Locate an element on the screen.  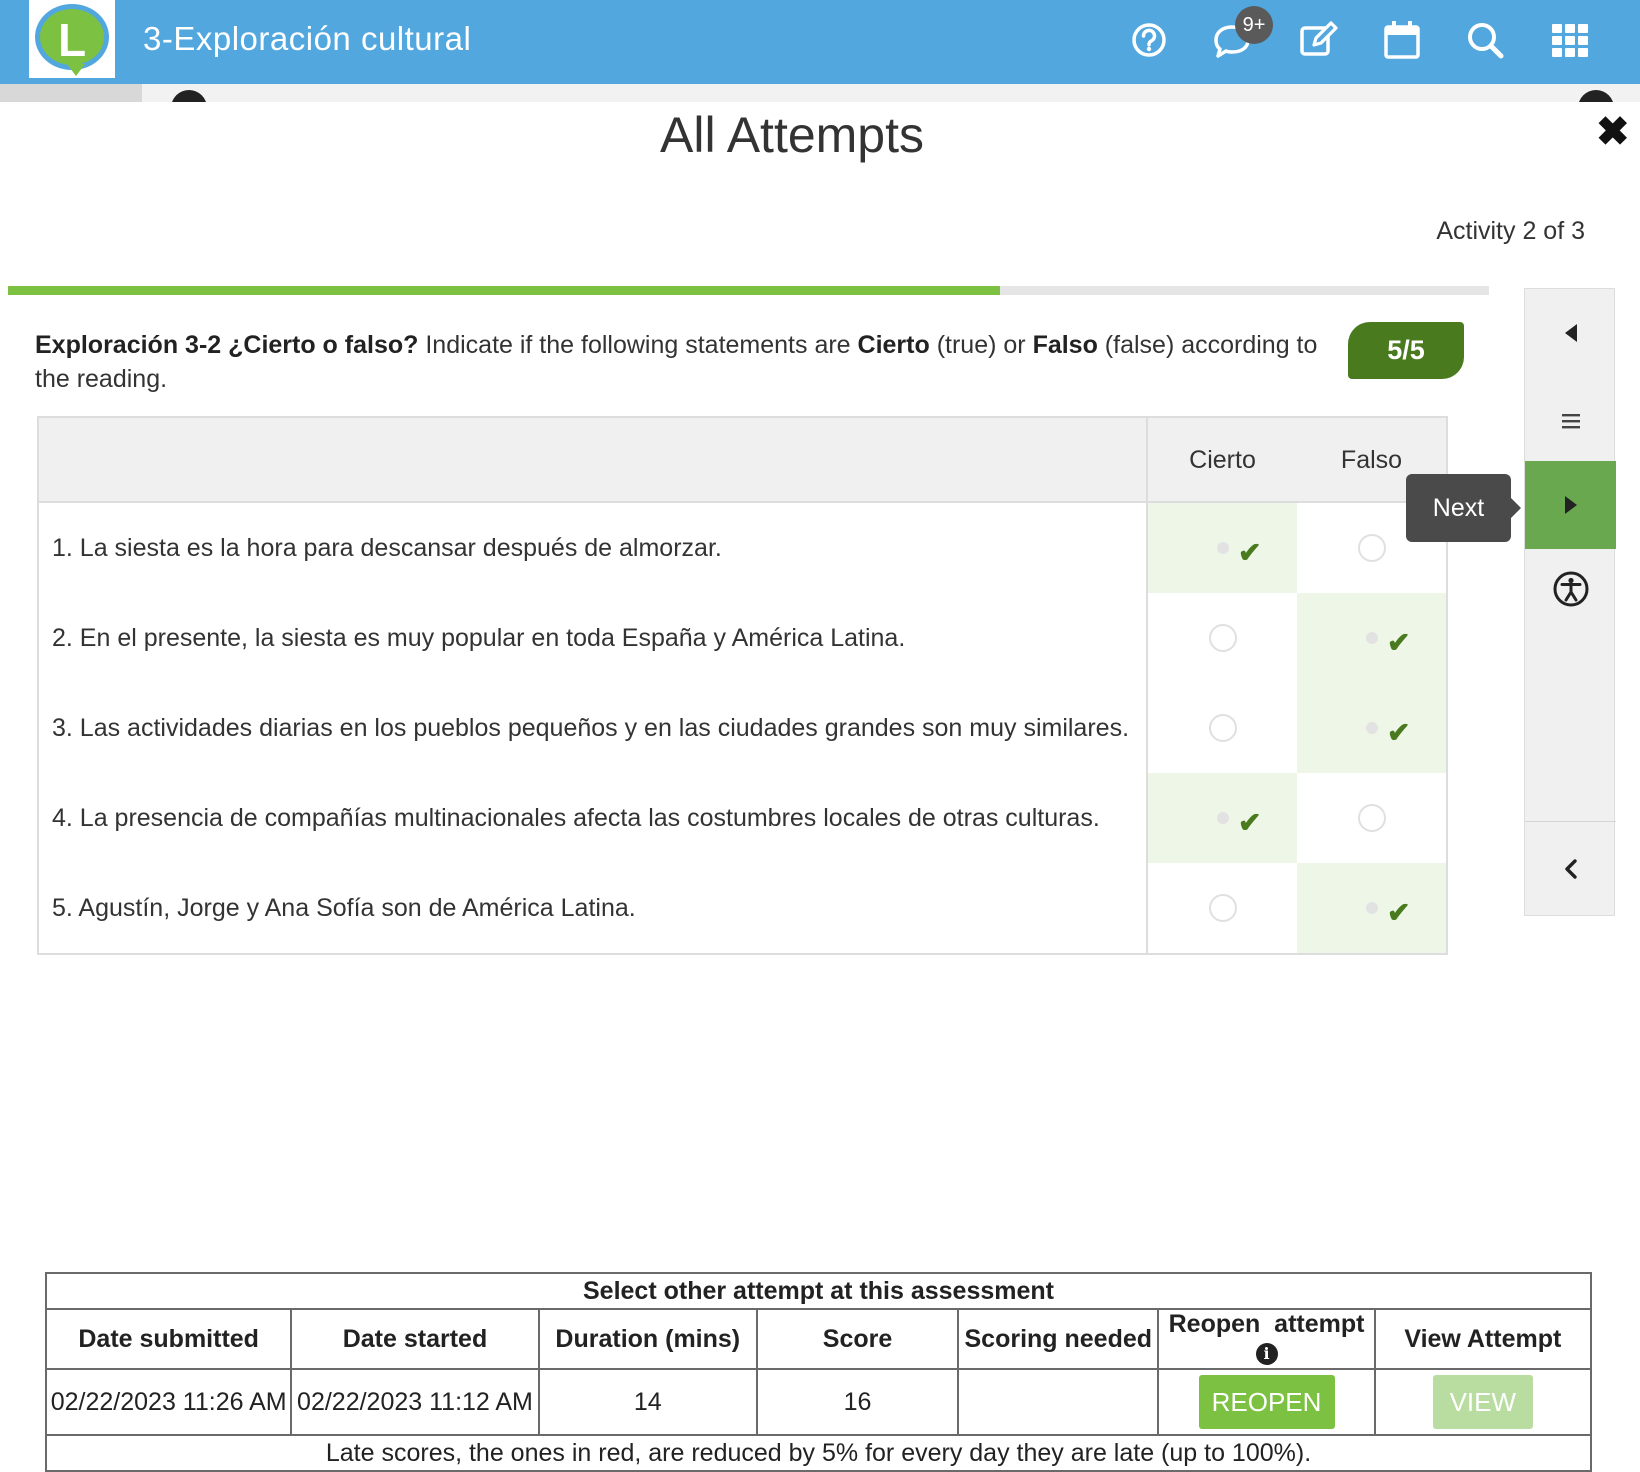
attempts-caption: Select other attempt at this assessment is located at coordinates (818, 1291).